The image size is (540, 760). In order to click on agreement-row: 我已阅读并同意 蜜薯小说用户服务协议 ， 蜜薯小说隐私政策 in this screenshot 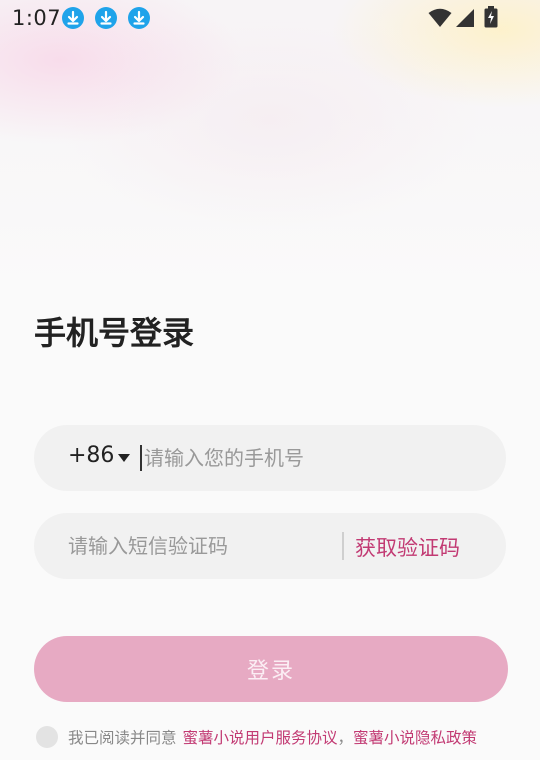, I will do `click(256, 737)`.